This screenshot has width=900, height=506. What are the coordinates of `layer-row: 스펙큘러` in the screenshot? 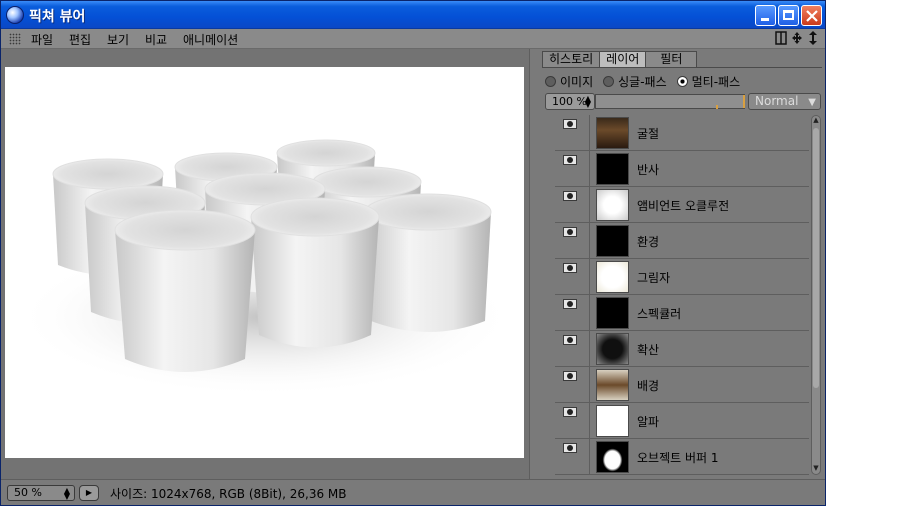 It's located at (682, 313).